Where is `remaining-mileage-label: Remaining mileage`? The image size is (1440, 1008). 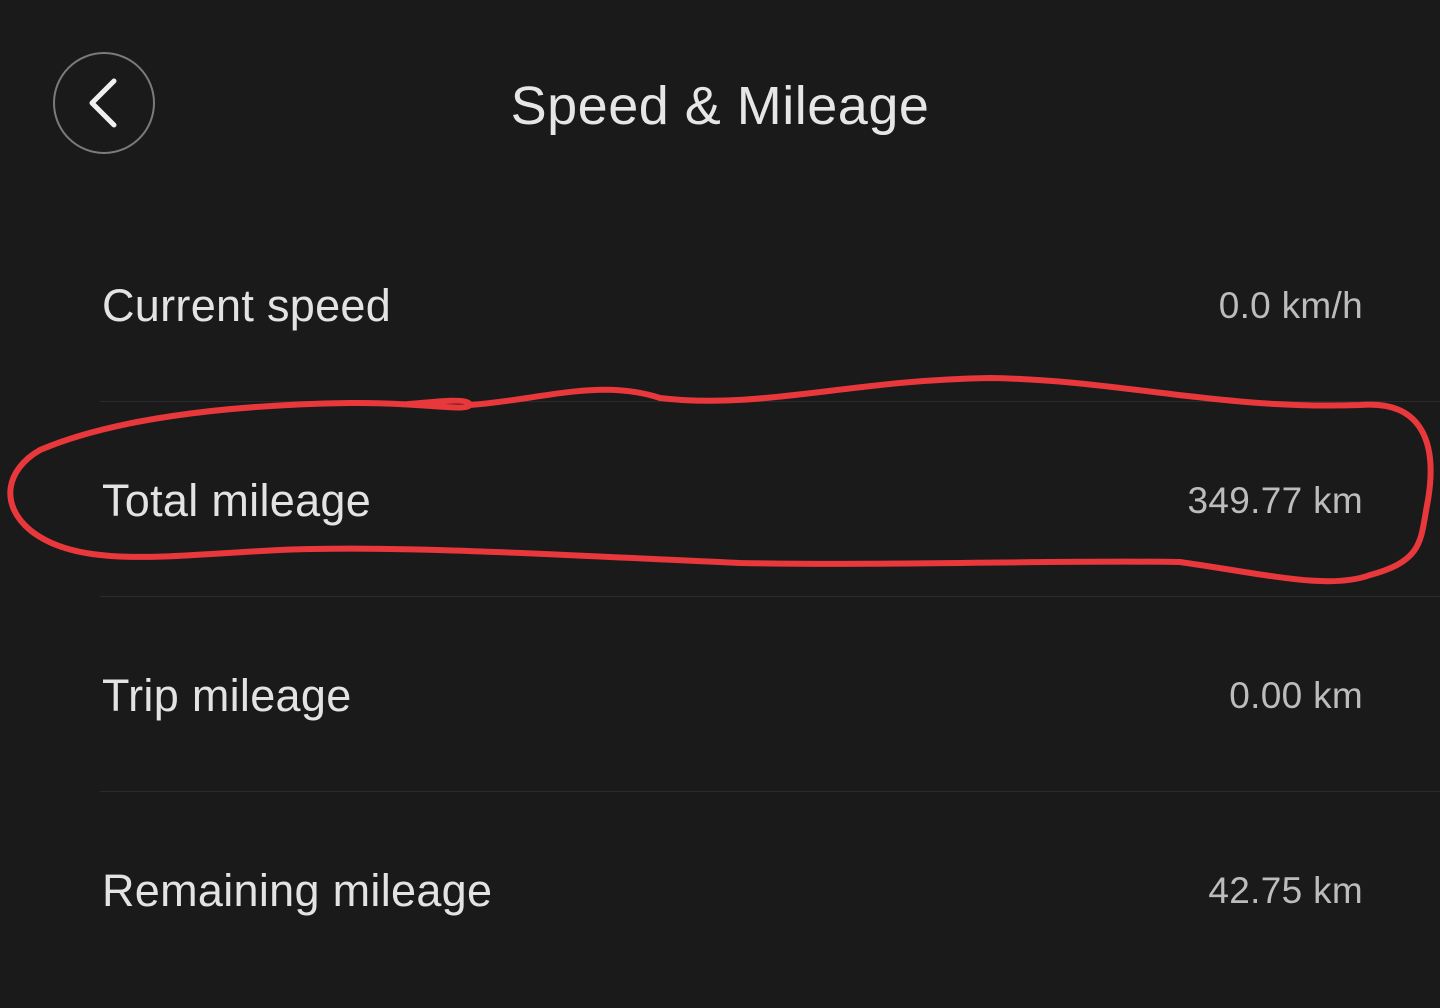
remaining-mileage-label: Remaining mileage is located at coordinates (297, 890).